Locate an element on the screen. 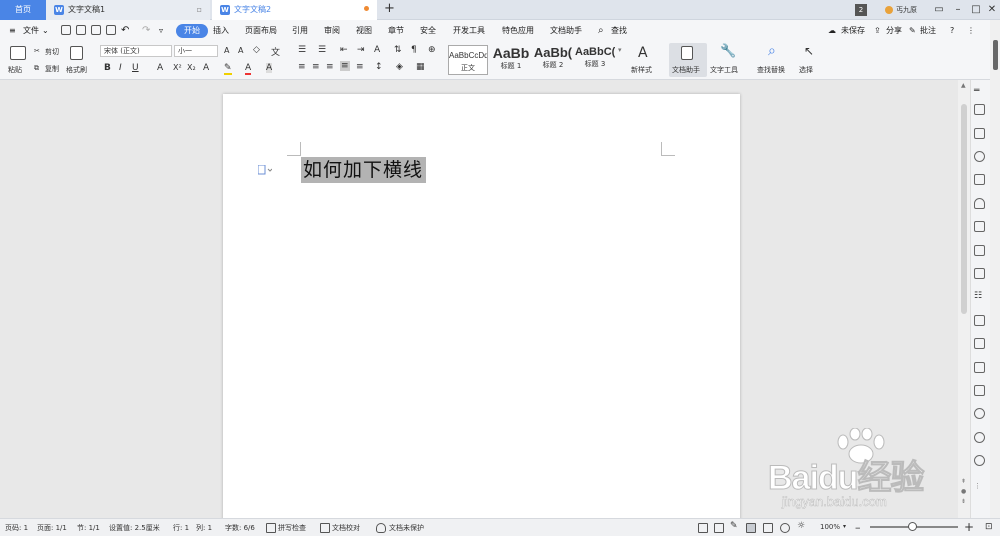 This screenshot has width=1000, height=536. search-icon: ⌕ is located at coordinates (601, 31).